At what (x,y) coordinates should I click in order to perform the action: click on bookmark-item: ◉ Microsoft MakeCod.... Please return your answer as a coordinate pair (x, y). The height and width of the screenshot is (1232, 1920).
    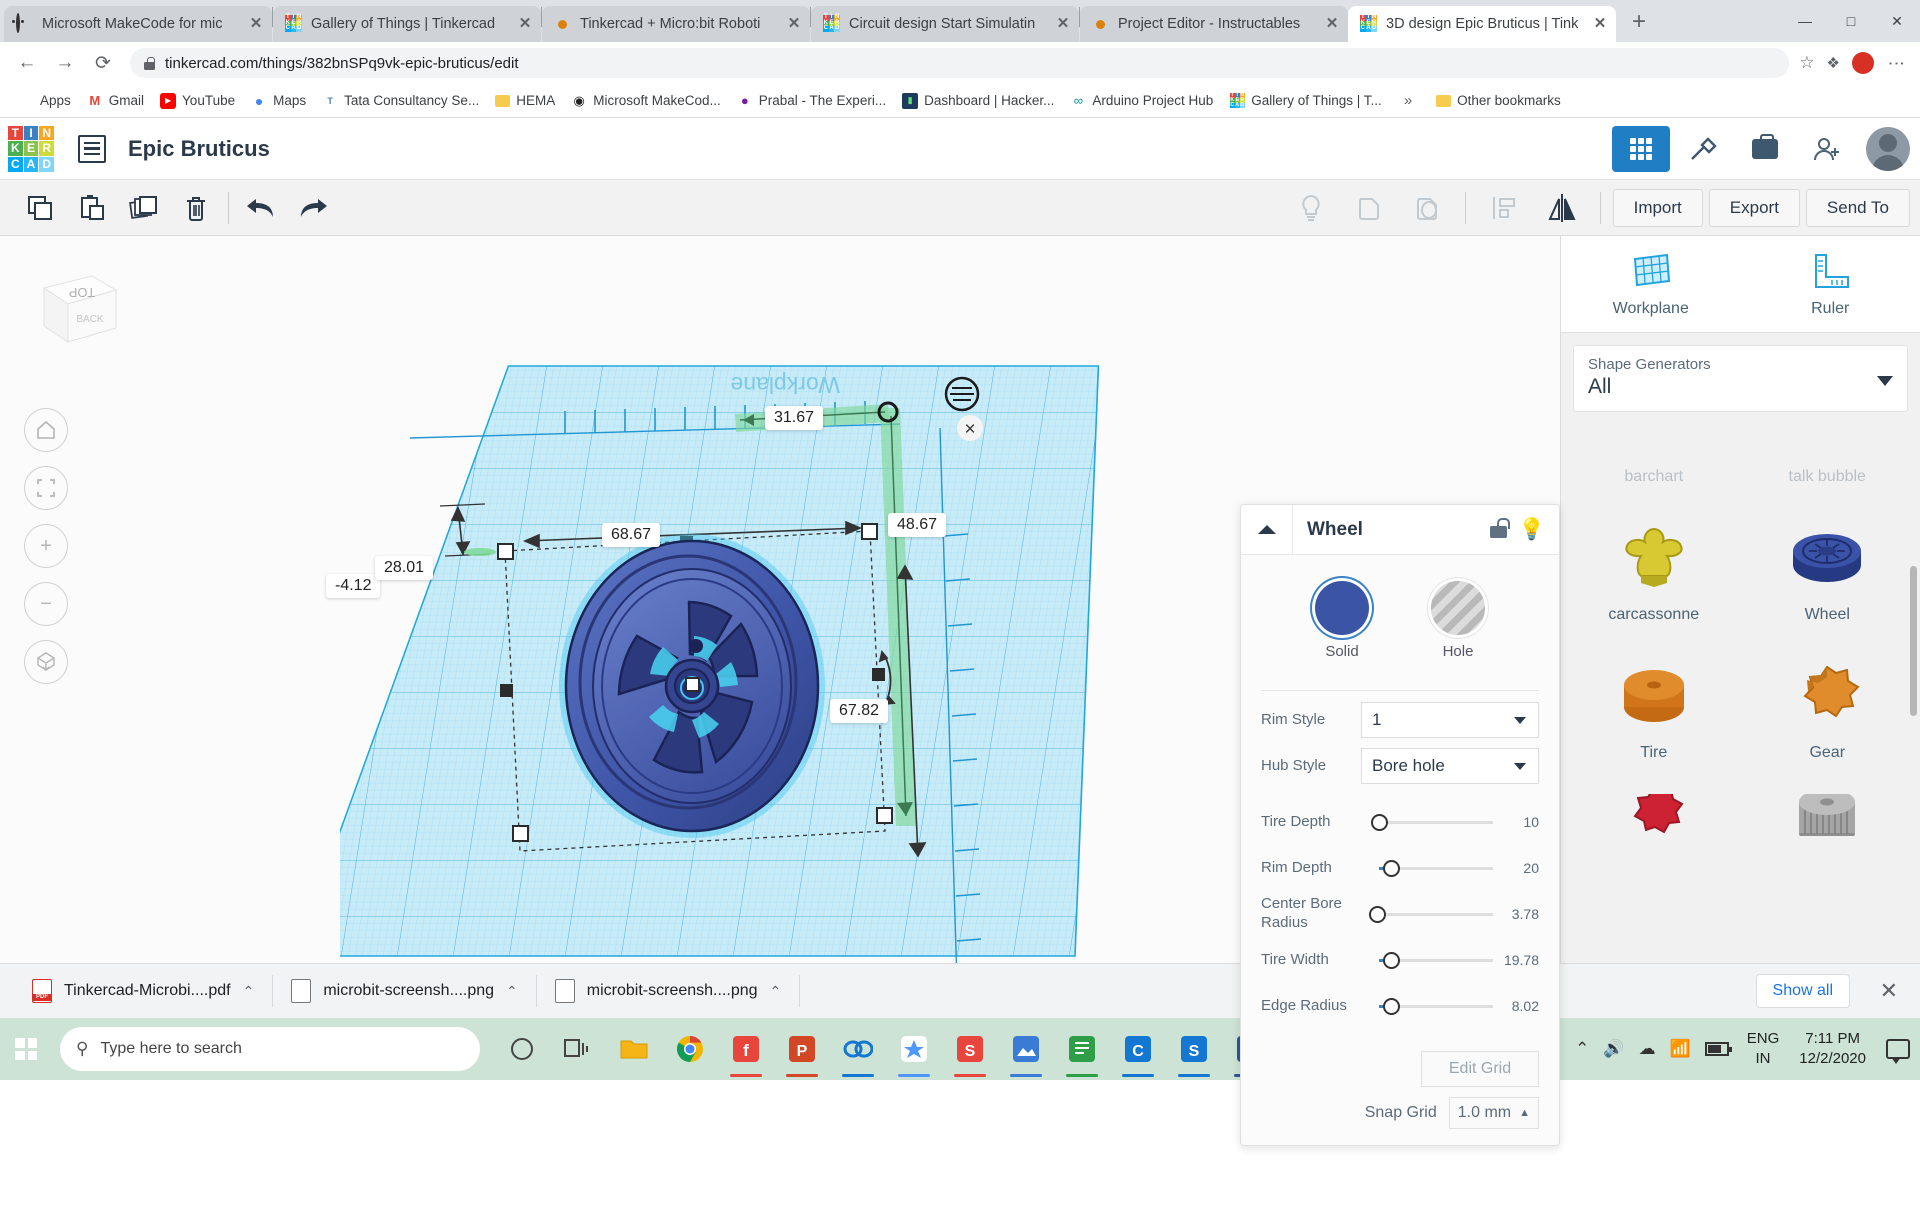
    Looking at the image, I should click on (646, 101).